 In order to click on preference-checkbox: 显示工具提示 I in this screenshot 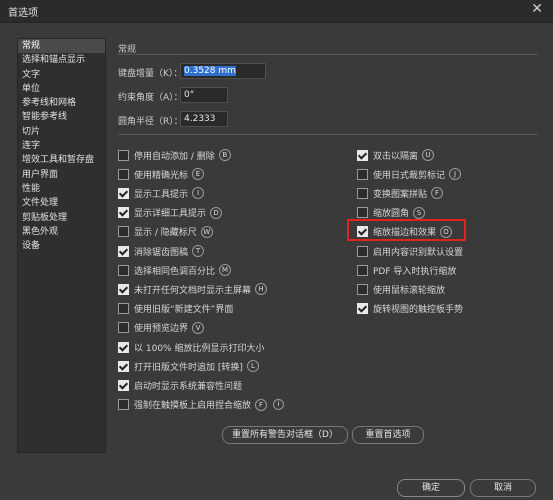, I will do `click(161, 193)`.